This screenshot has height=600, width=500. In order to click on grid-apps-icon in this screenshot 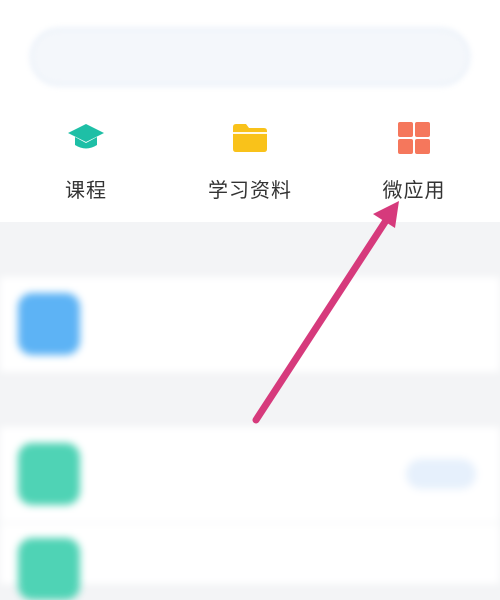, I will do `click(414, 138)`.